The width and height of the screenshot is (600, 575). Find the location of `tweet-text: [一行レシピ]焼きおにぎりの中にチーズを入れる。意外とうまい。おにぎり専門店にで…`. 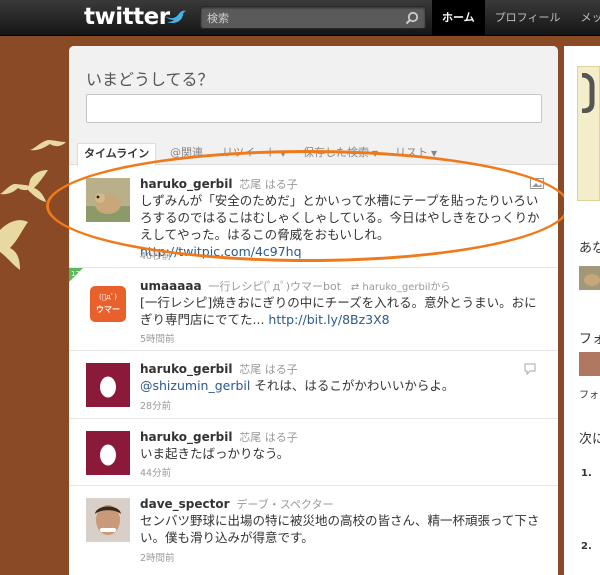

tweet-text: [一行レシピ]焼きおにぎりの中にチーズを入れる。意外とうまい。おにぎり専門店にで… is located at coordinates (338, 311).